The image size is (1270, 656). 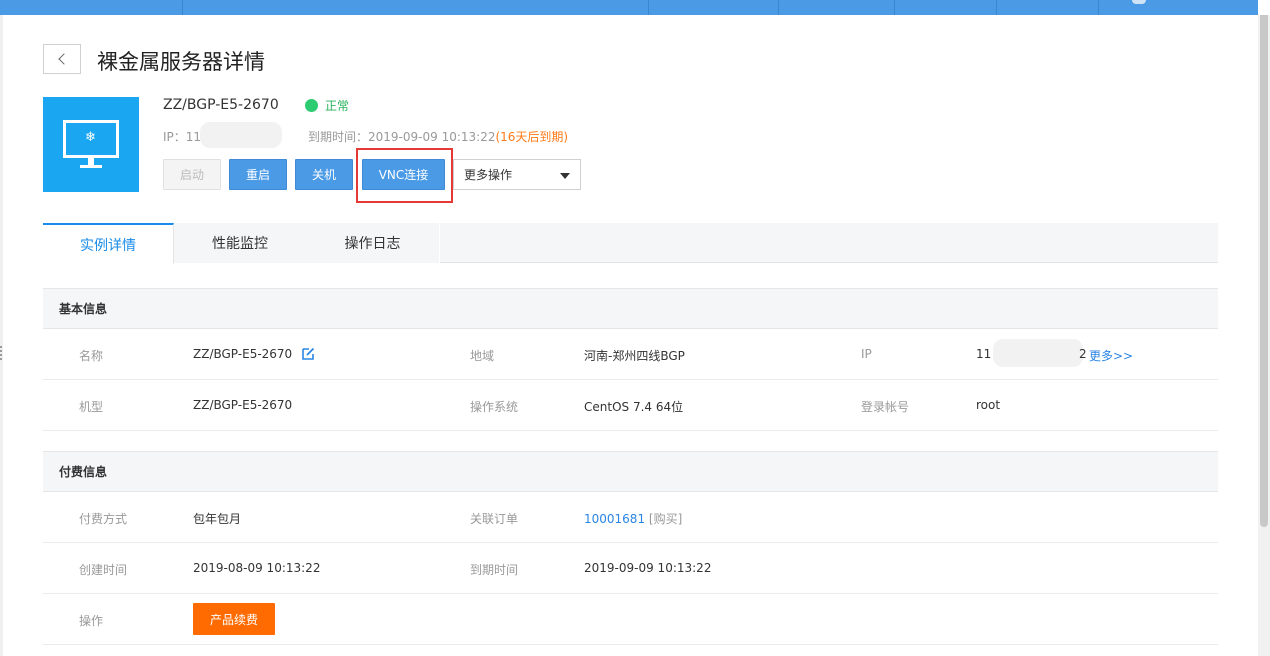 I want to click on edit-icon, so click(x=308, y=353).